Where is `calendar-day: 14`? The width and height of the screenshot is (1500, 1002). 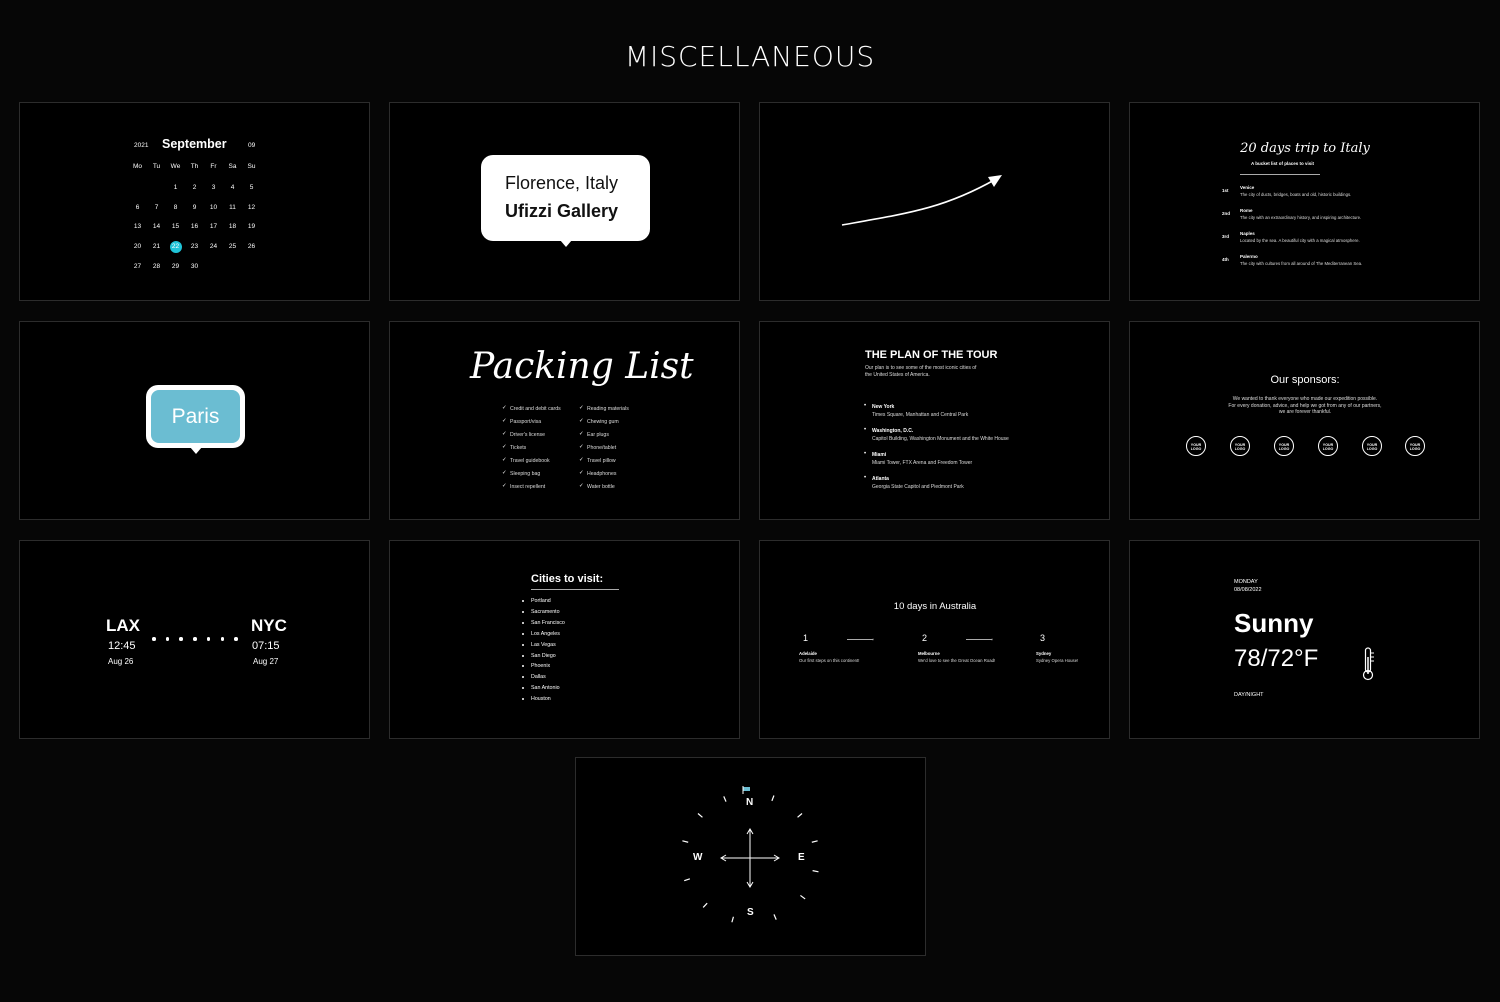 calendar-day: 14 is located at coordinates (156, 226).